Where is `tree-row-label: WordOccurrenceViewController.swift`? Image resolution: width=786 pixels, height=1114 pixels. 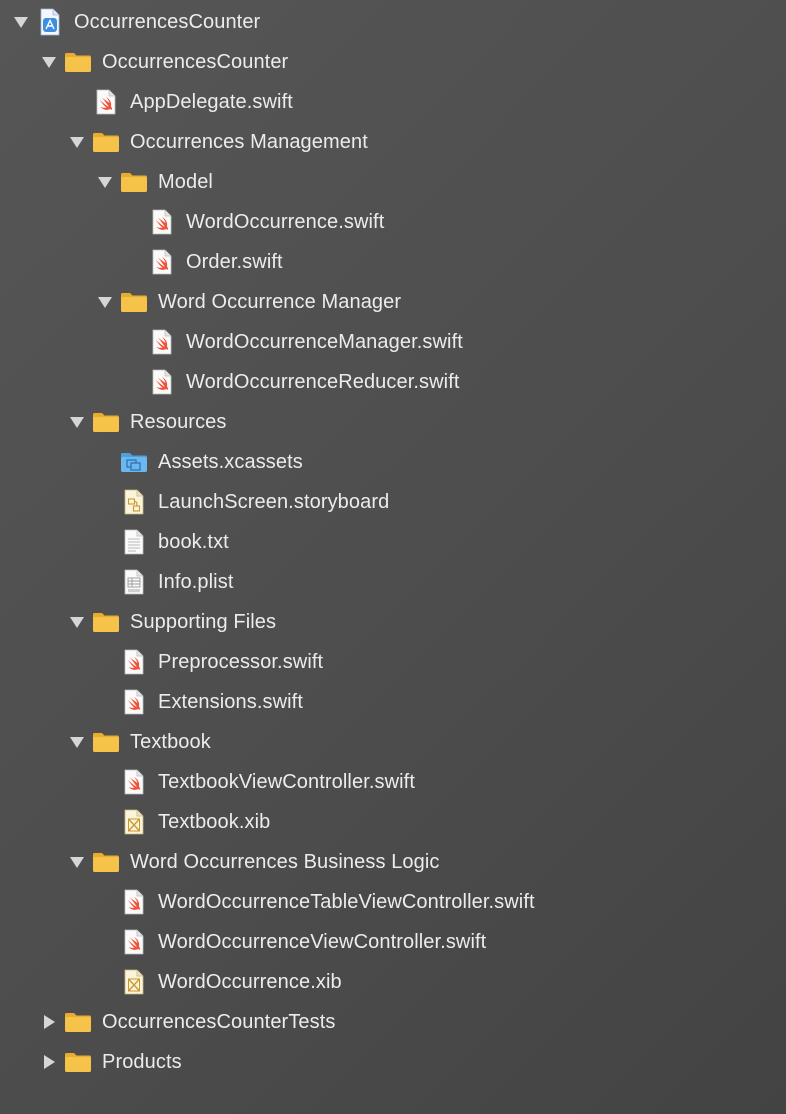
tree-row-label: WordOccurrenceViewController.swift is located at coordinates (322, 942).